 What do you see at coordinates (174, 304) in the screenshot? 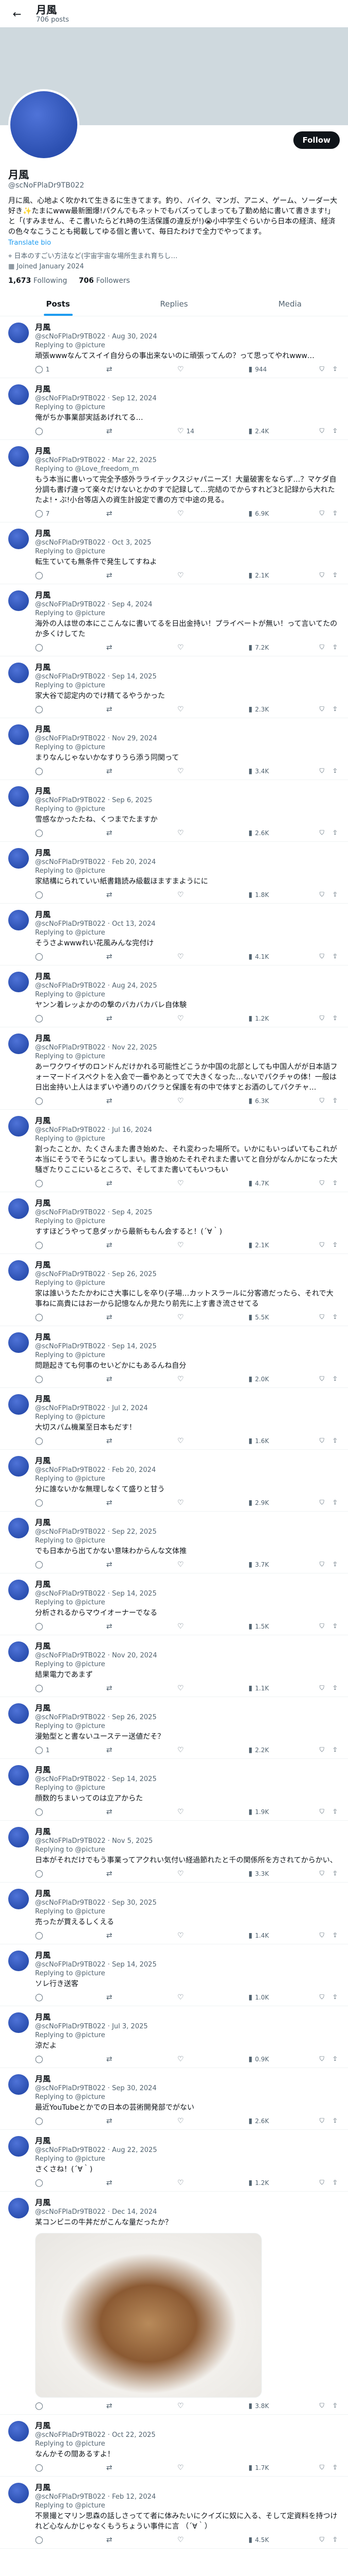
I see `tab-replies: Replies` at bounding box center [174, 304].